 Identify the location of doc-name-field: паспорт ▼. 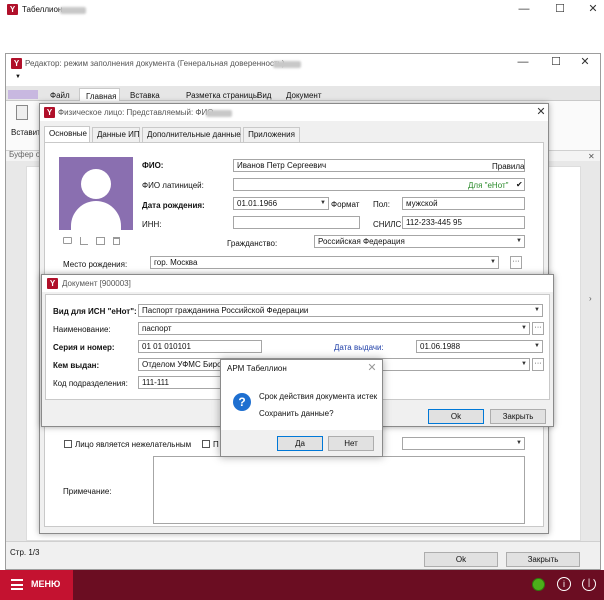
(334, 328).